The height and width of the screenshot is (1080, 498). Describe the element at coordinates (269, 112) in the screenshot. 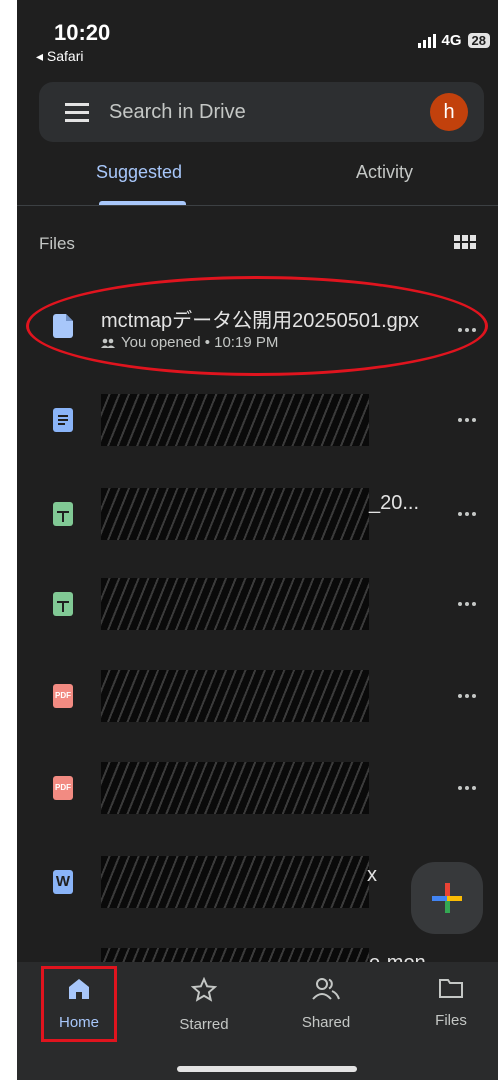

I see `search-input: Search in Drive` at that location.